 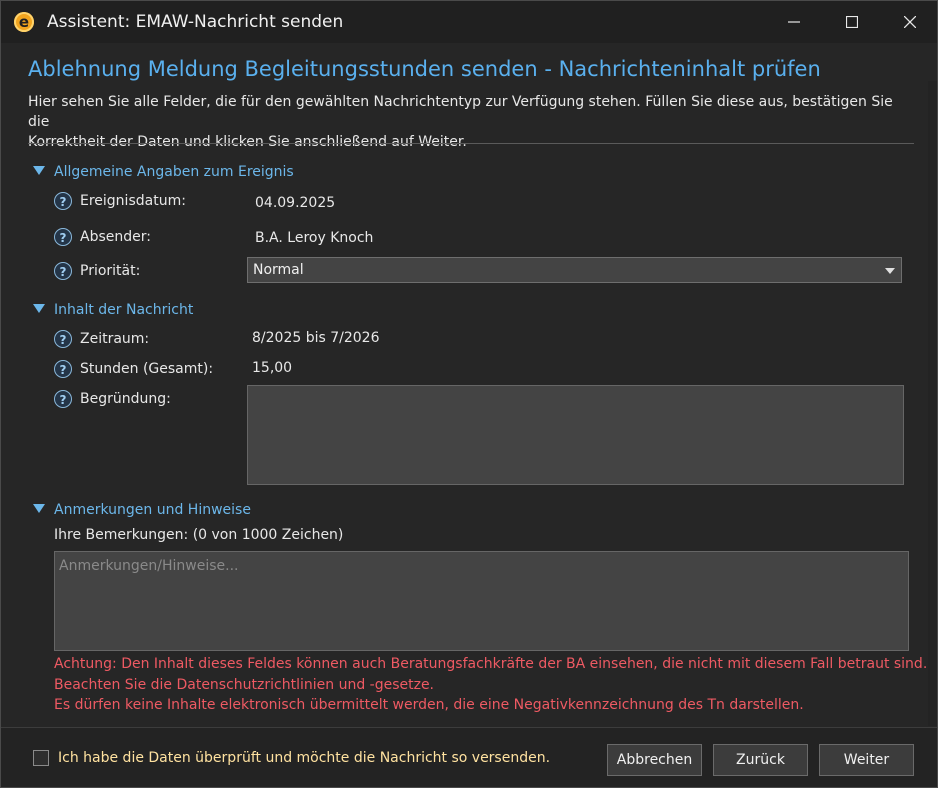 What do you see at coordinates (115, 237) in the screenshot?
I see `sender-label: Absender:` at bounding box center [115, 237].